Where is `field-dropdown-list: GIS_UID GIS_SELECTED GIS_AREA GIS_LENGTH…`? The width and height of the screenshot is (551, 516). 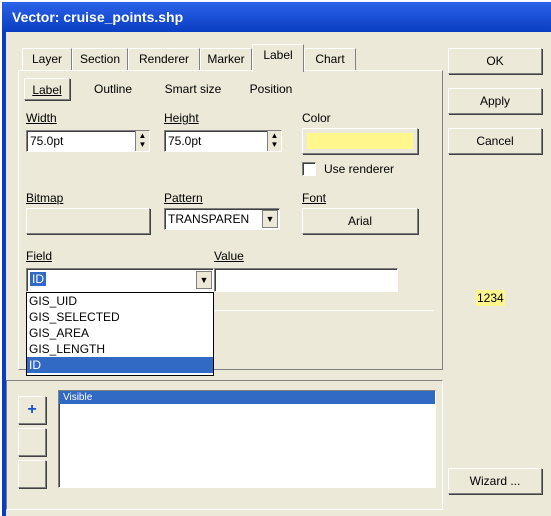
field-dropdown-list: GIS_UID GIS_SELECTED GIS_AREA GIS_LENGTH… is located at coordinates (120, 334).